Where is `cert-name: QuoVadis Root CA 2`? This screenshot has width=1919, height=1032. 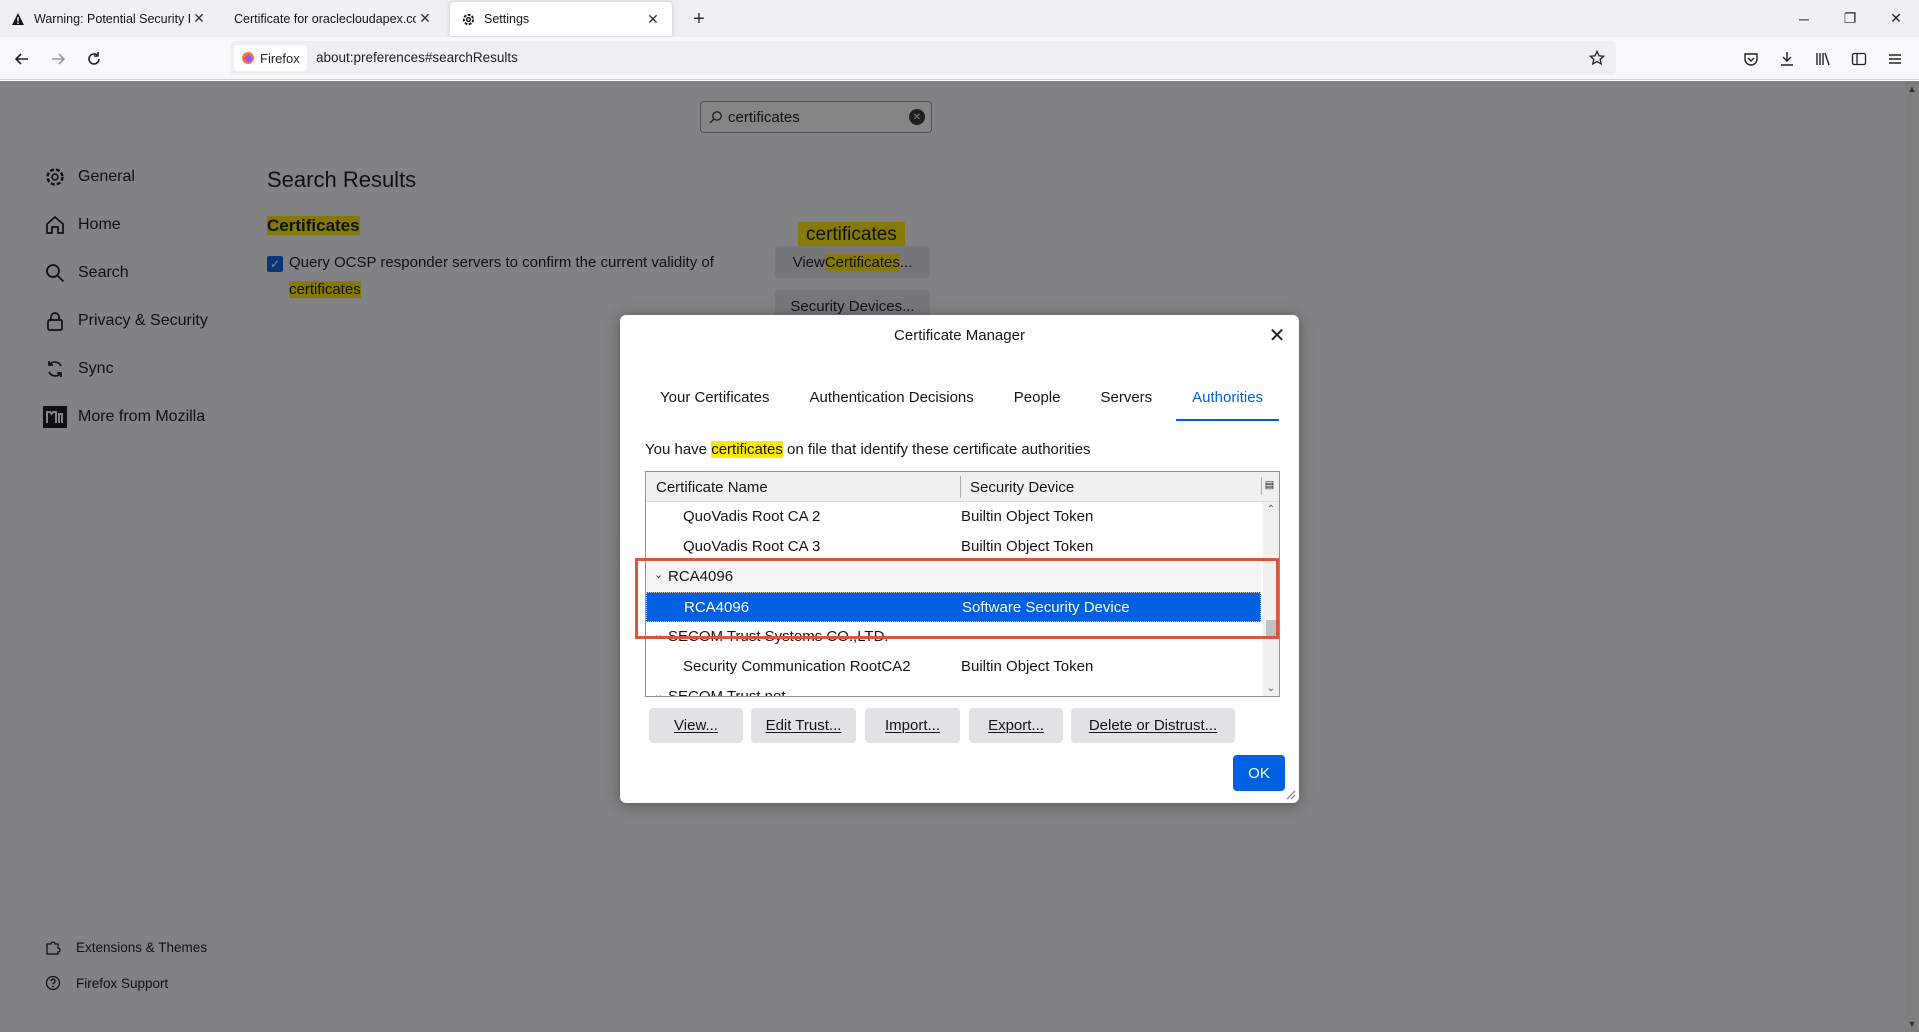 cert-name: QuoVadis Root CA 2 is located at coordinates (752, 516).